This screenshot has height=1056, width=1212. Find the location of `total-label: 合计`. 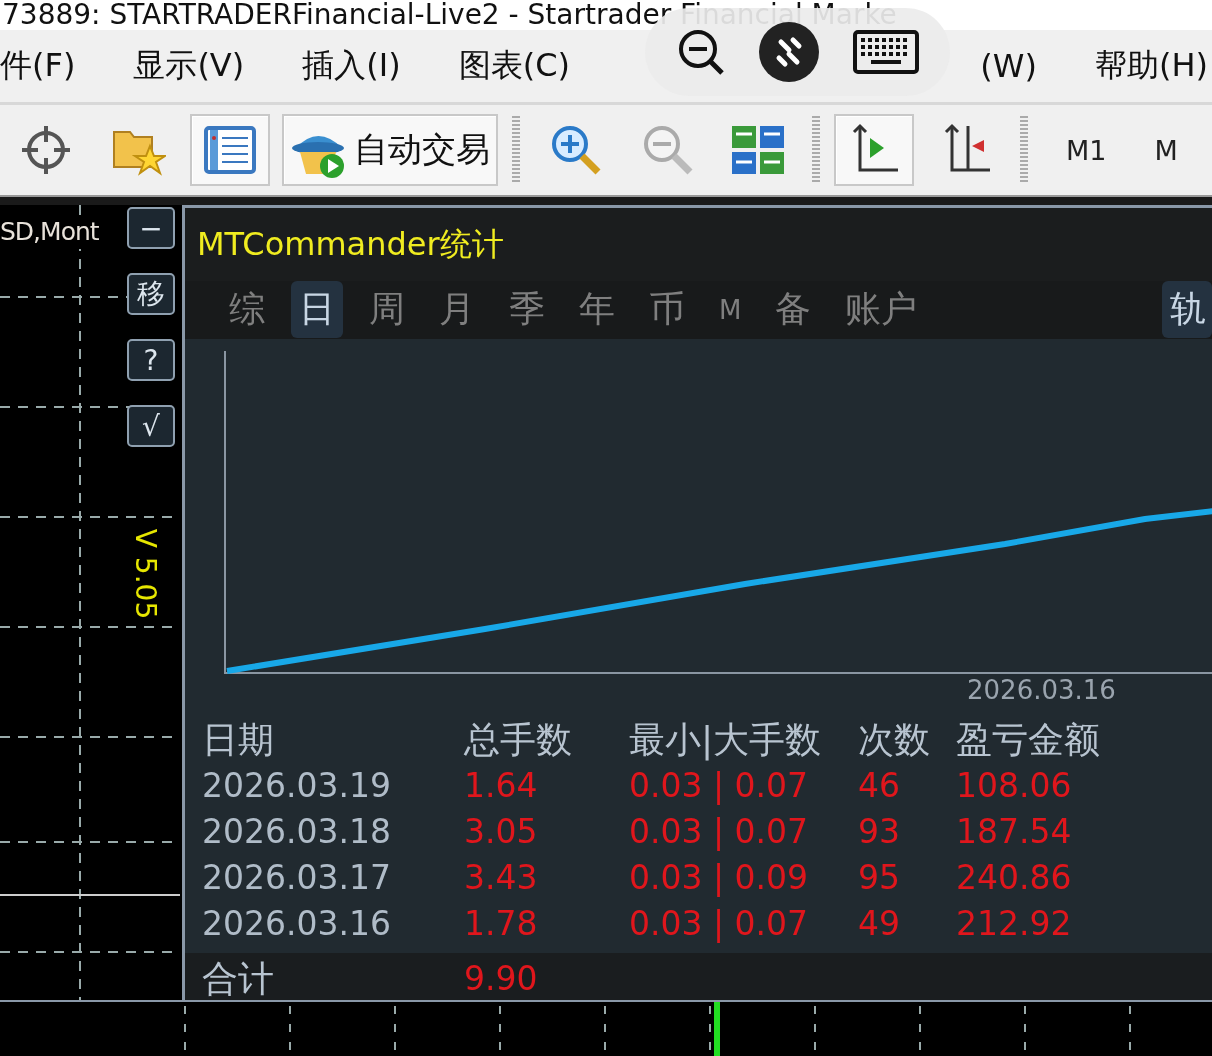

total-label: 合计 is located at coordinates (238, 978).